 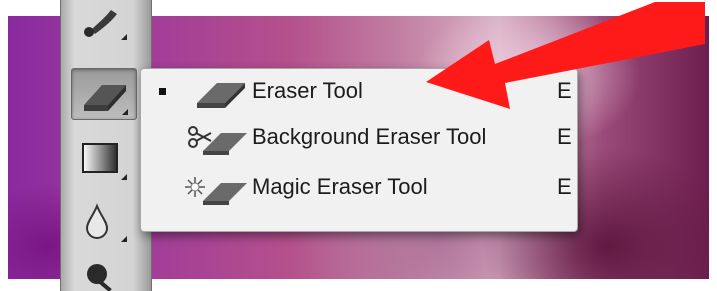 What do you see at coordinates (217, 140) in the screenshot?
I see `background-eraser-icon` at bounding box center [217, 140].